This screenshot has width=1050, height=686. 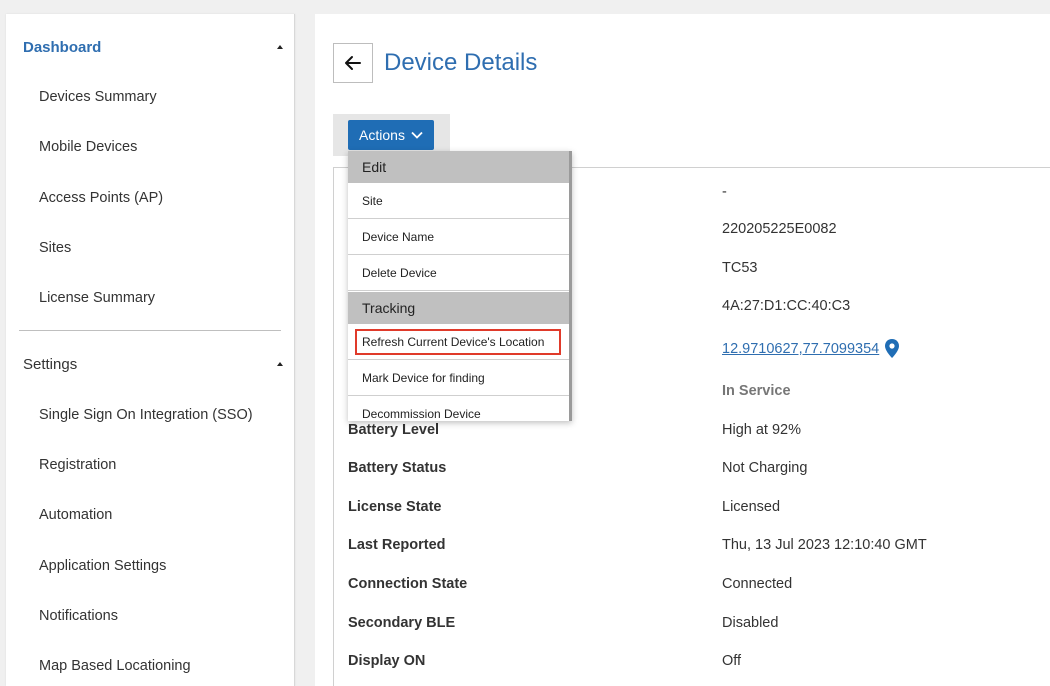 I want to click on status-value: In Service, so click(x=756, y=391).